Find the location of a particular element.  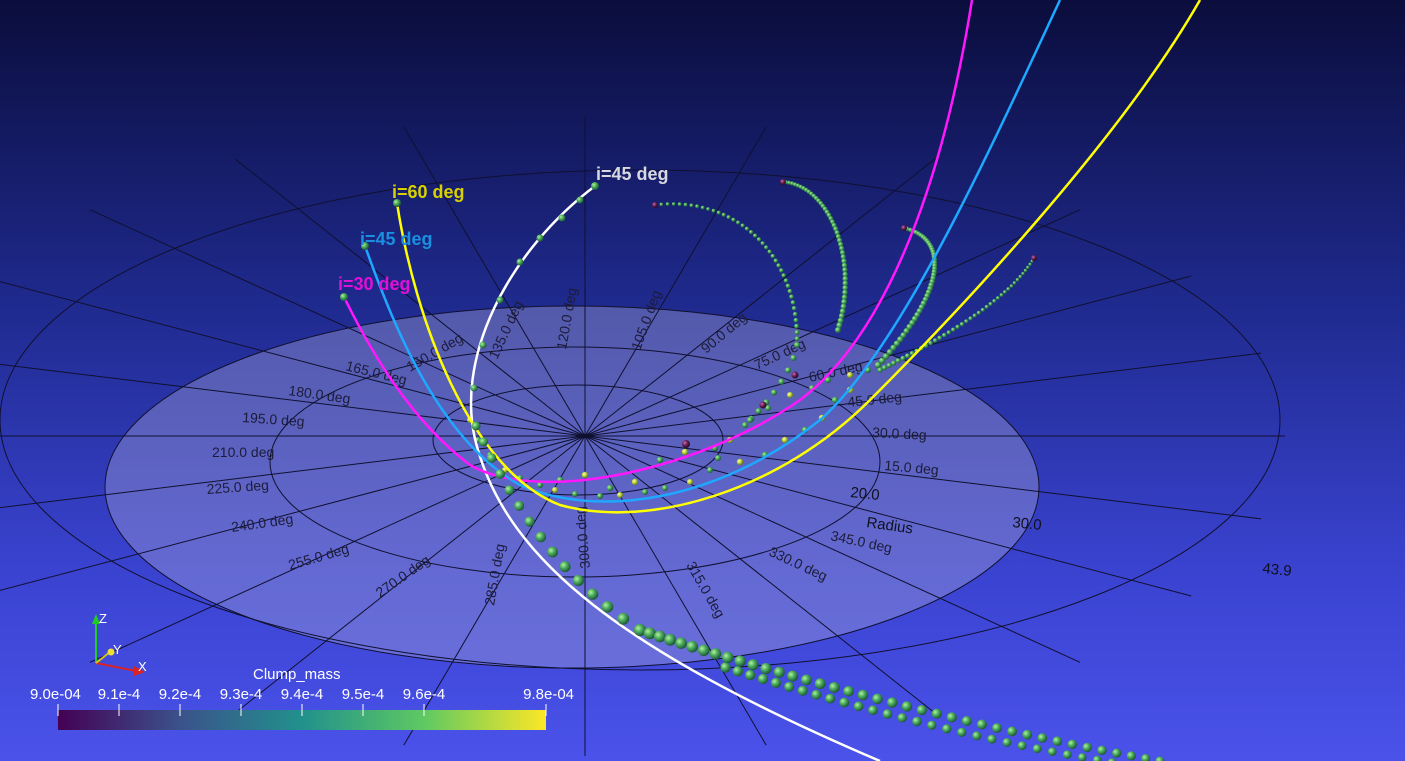

radius-tick-20: 20.0 is located at coordinates (865, 494).